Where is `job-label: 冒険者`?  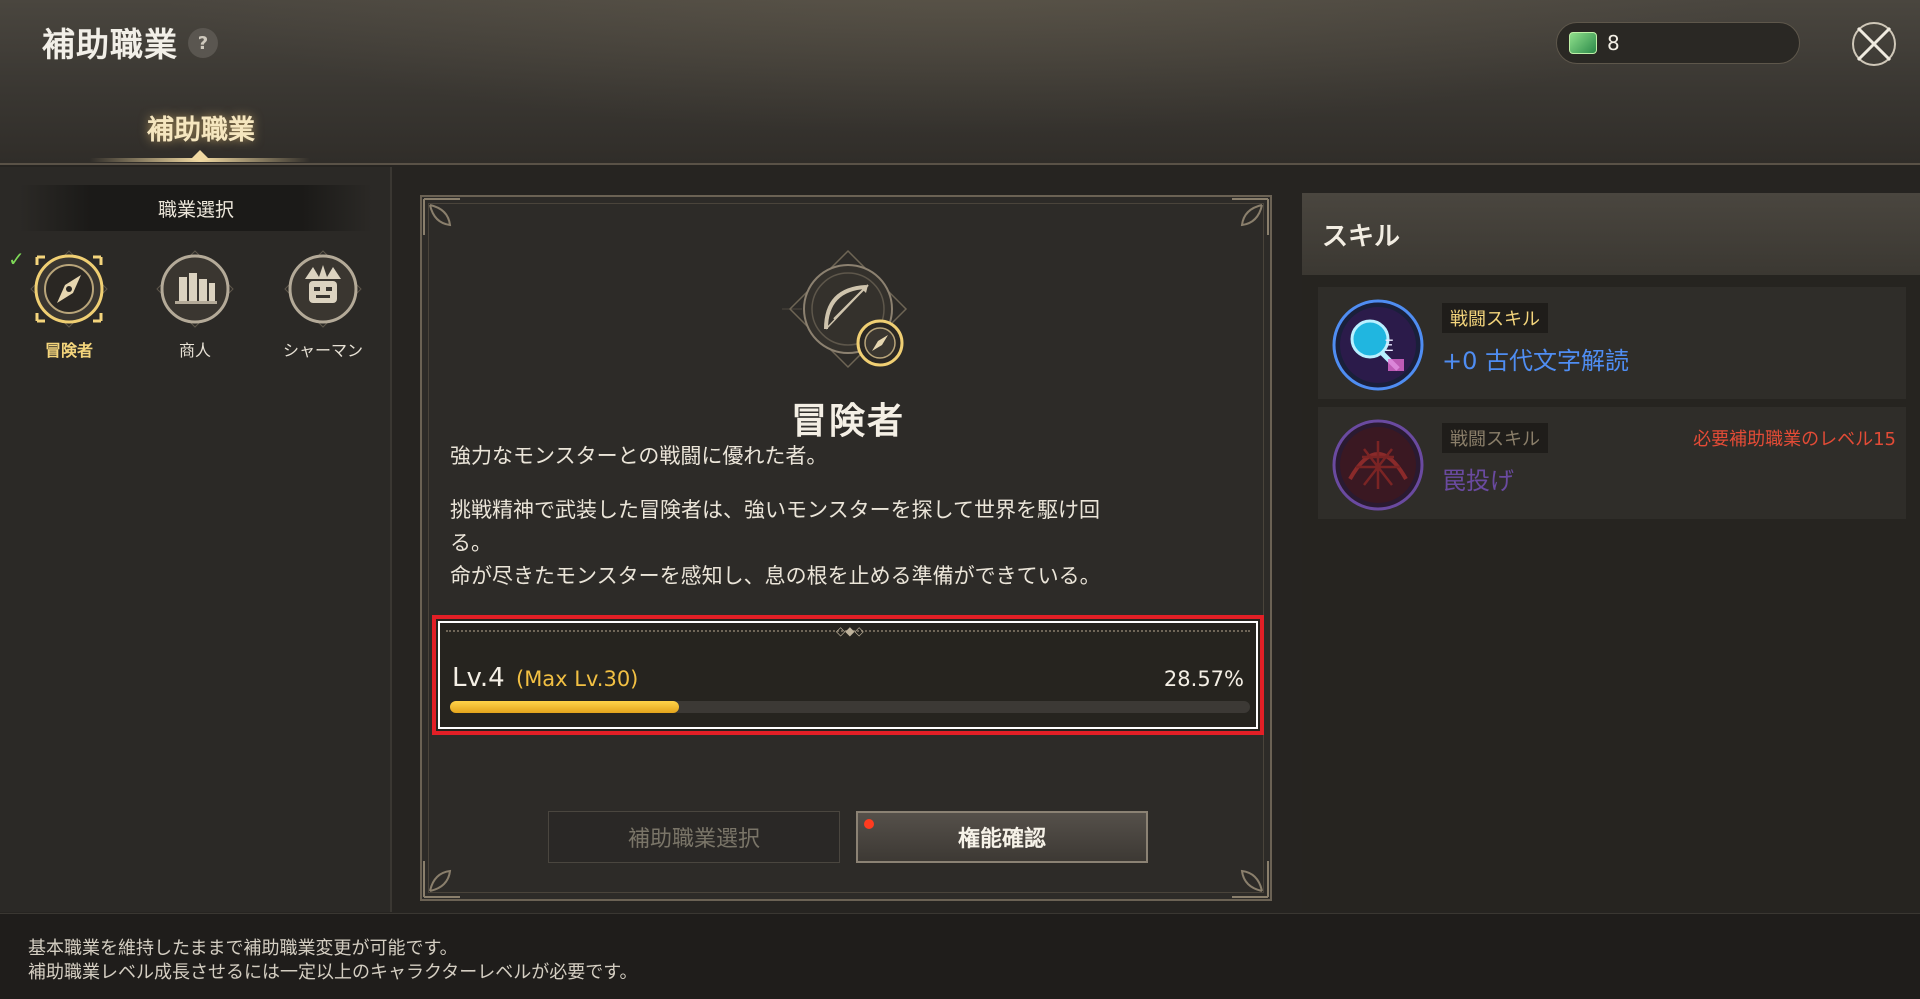 job-label: 冒険者 is located at coordinates (68, 350).